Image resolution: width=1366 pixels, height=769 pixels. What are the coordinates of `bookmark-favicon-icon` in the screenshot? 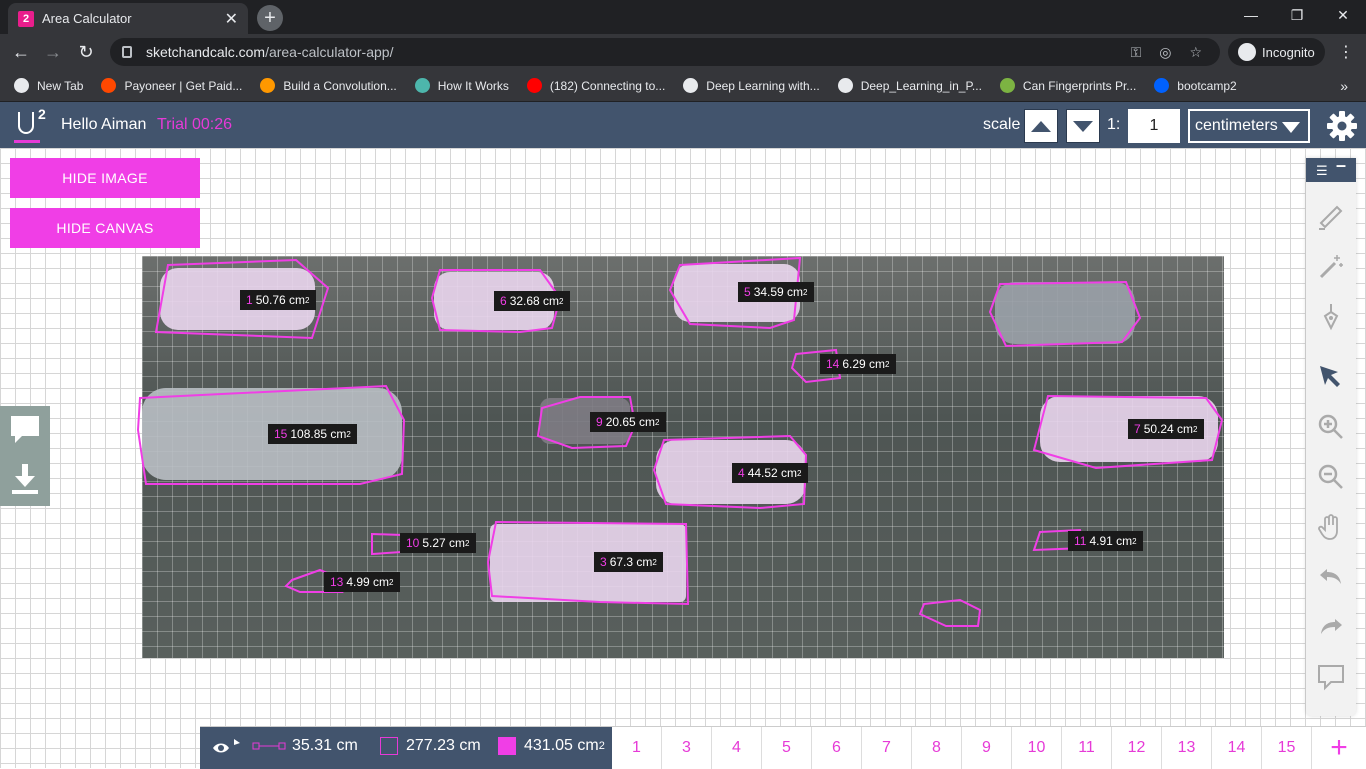 It's located at (109, 85).